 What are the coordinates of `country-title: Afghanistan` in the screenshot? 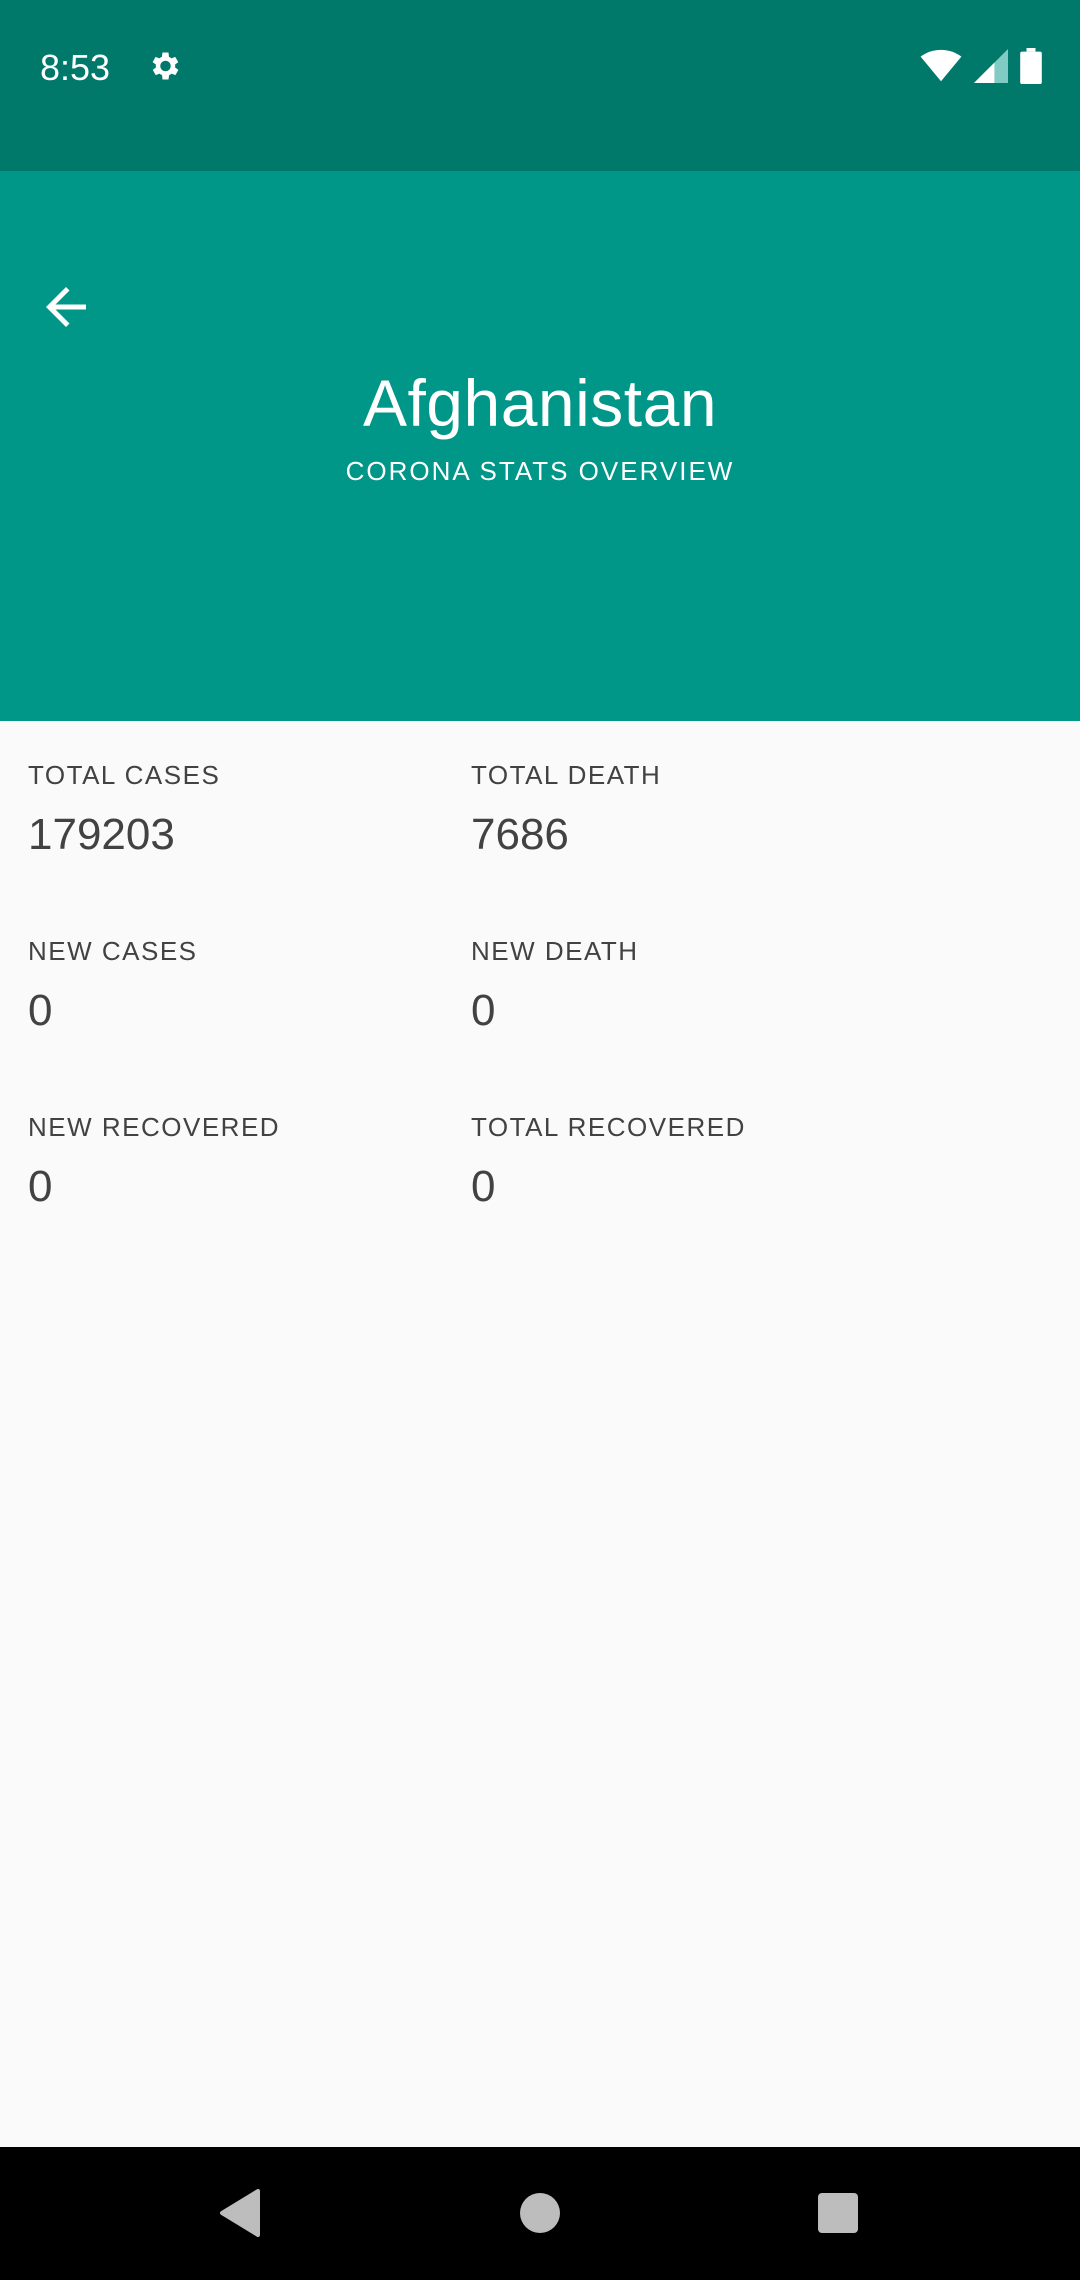 It's located at (540, 403).